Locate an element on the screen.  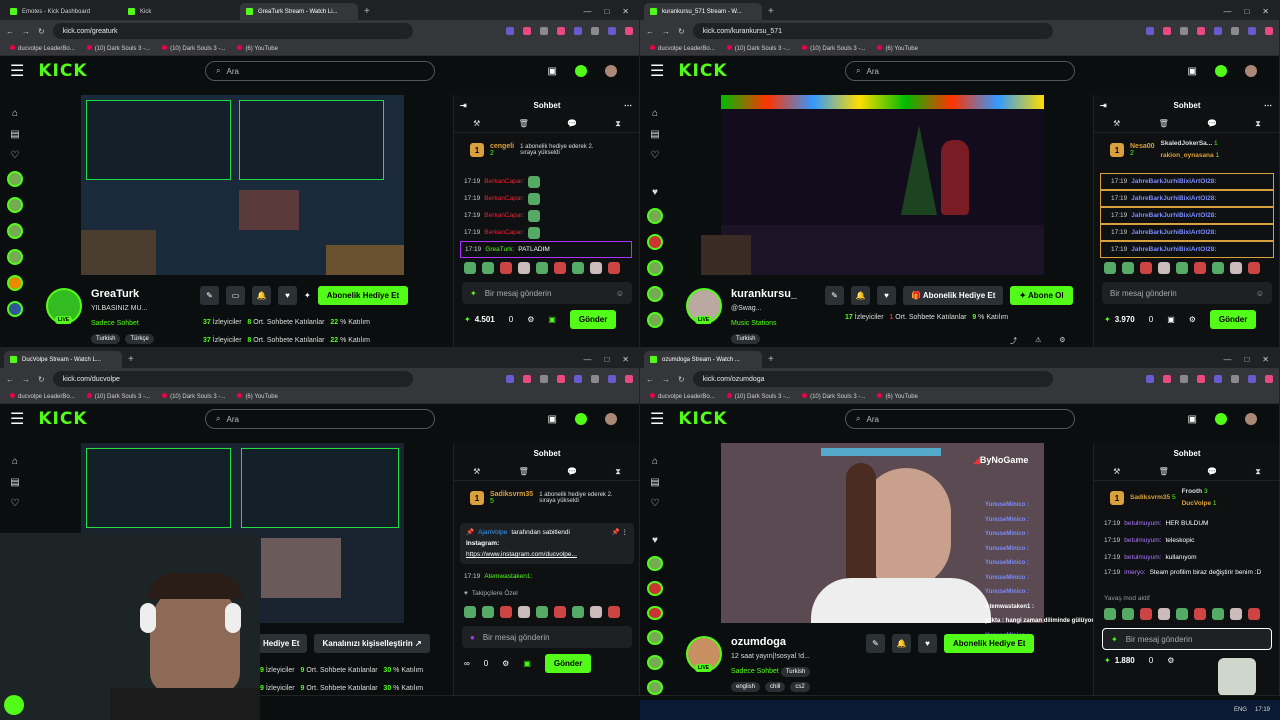
stream-category: Sadece Sohbet is located at coordinates (115, 323).